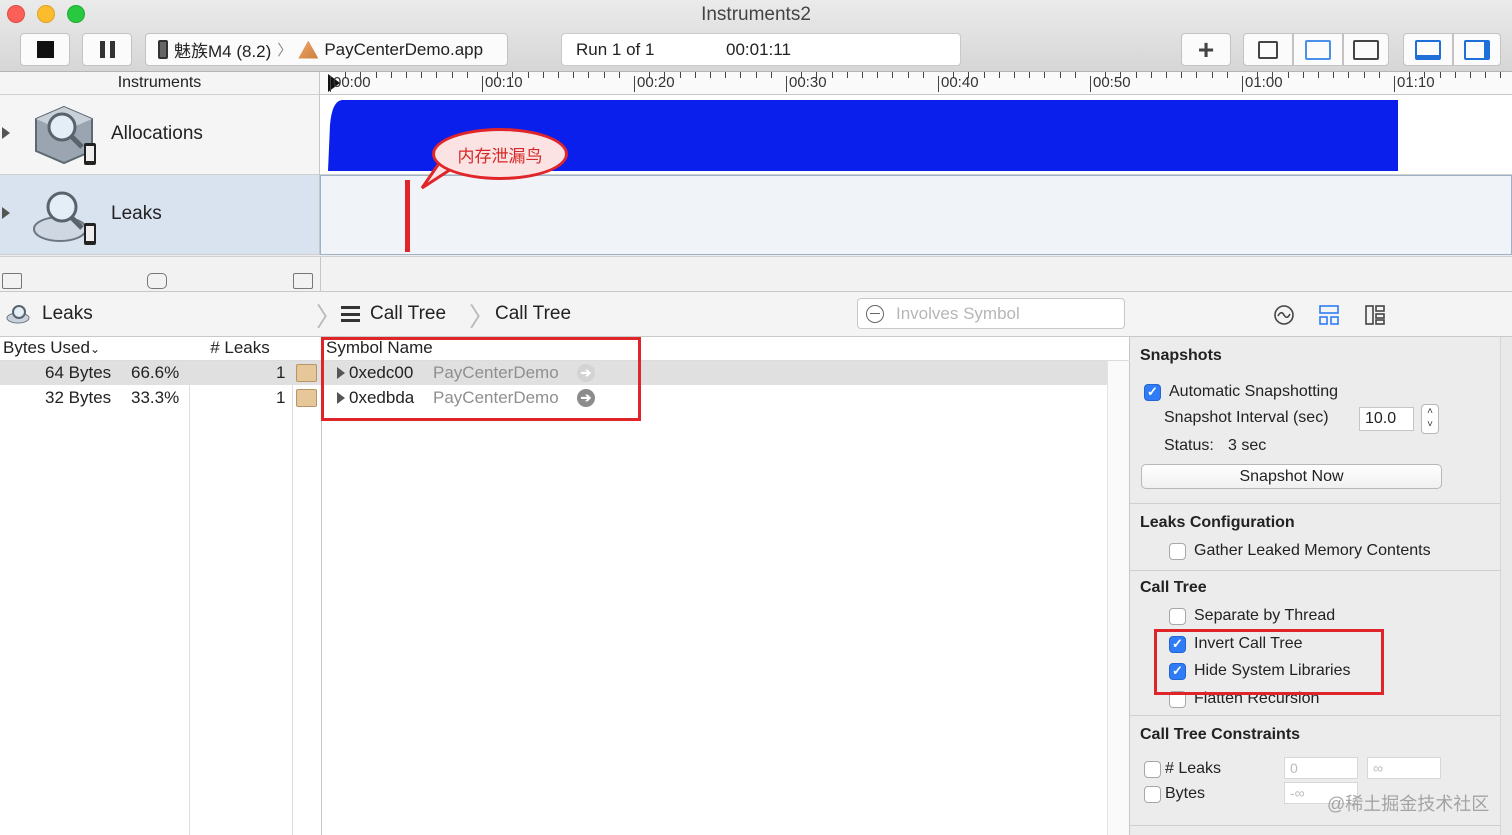  What do you see at coordinates (916, 83) in the screenshot?
I see `time-ruler: 00:00 00:10 00:20 00:30 00:40 00:50 01:00 01:10` at bounding box center [916, 83].